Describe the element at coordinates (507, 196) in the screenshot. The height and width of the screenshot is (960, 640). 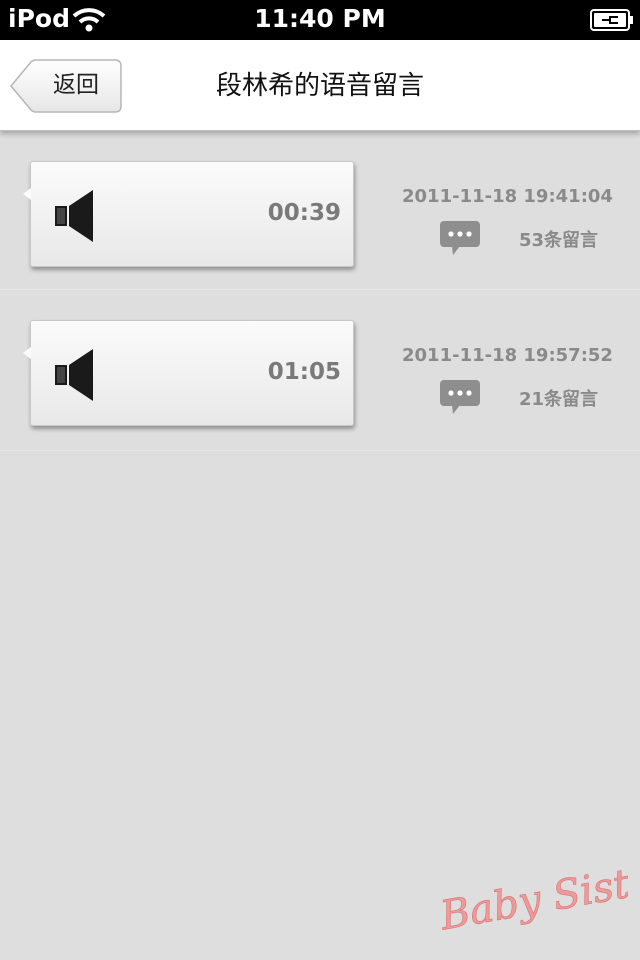
I see `message-timestamp: 2011-11-18 19:41:04` at that location.